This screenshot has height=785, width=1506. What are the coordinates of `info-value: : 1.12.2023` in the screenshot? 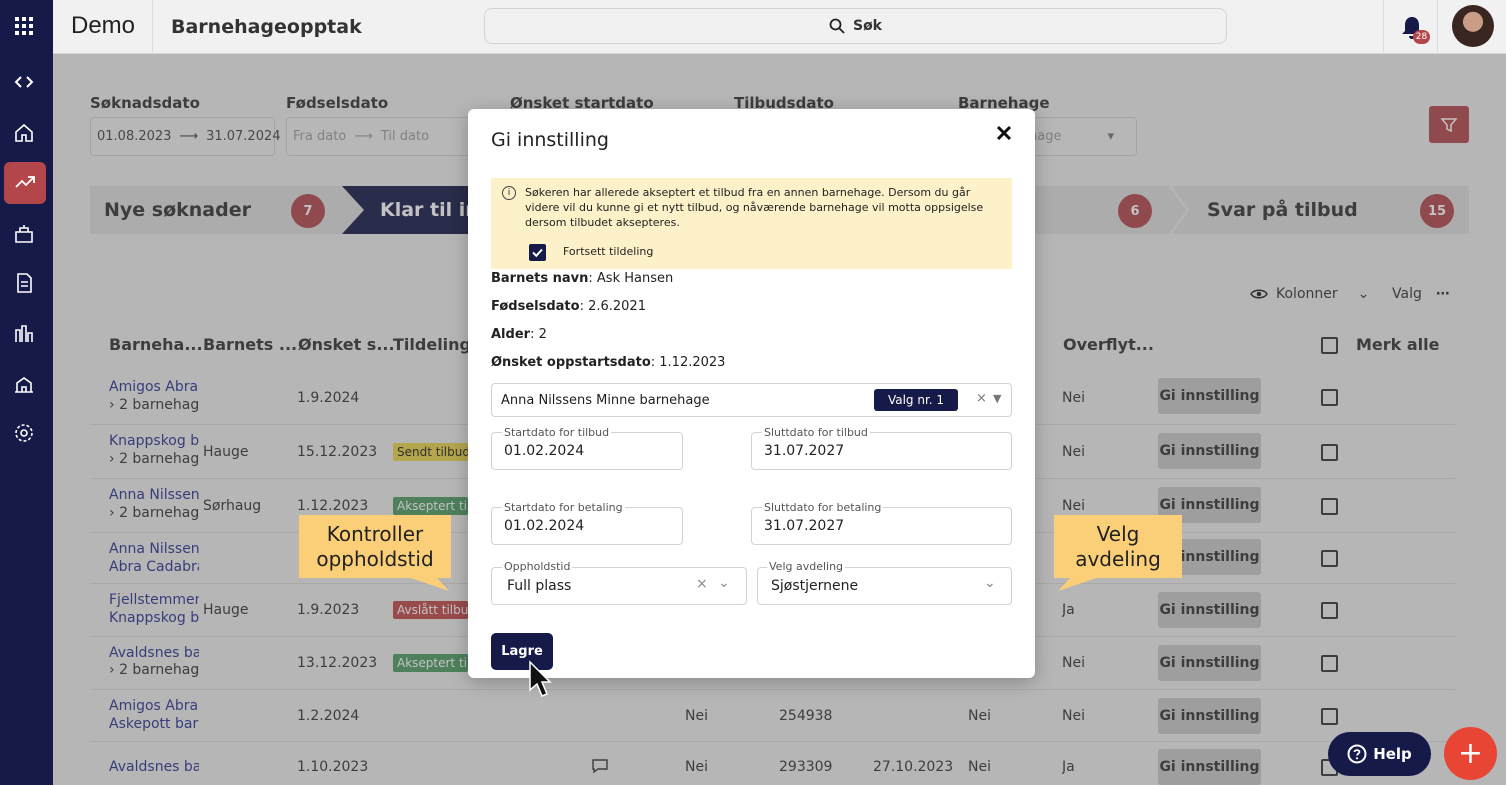 It's located at (688, 362).